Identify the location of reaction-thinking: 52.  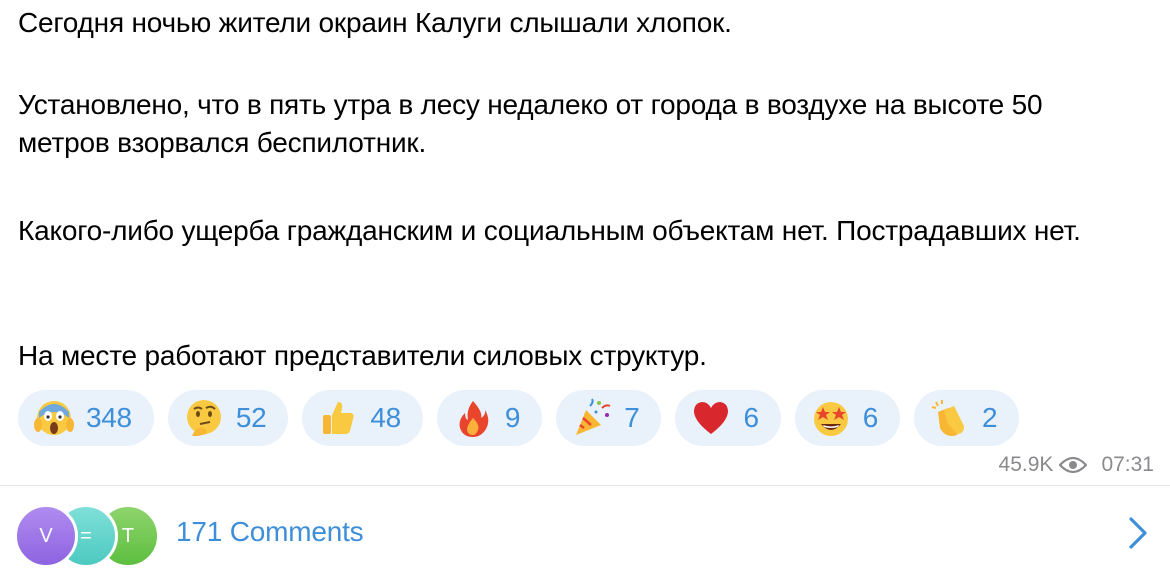
(228, 418).